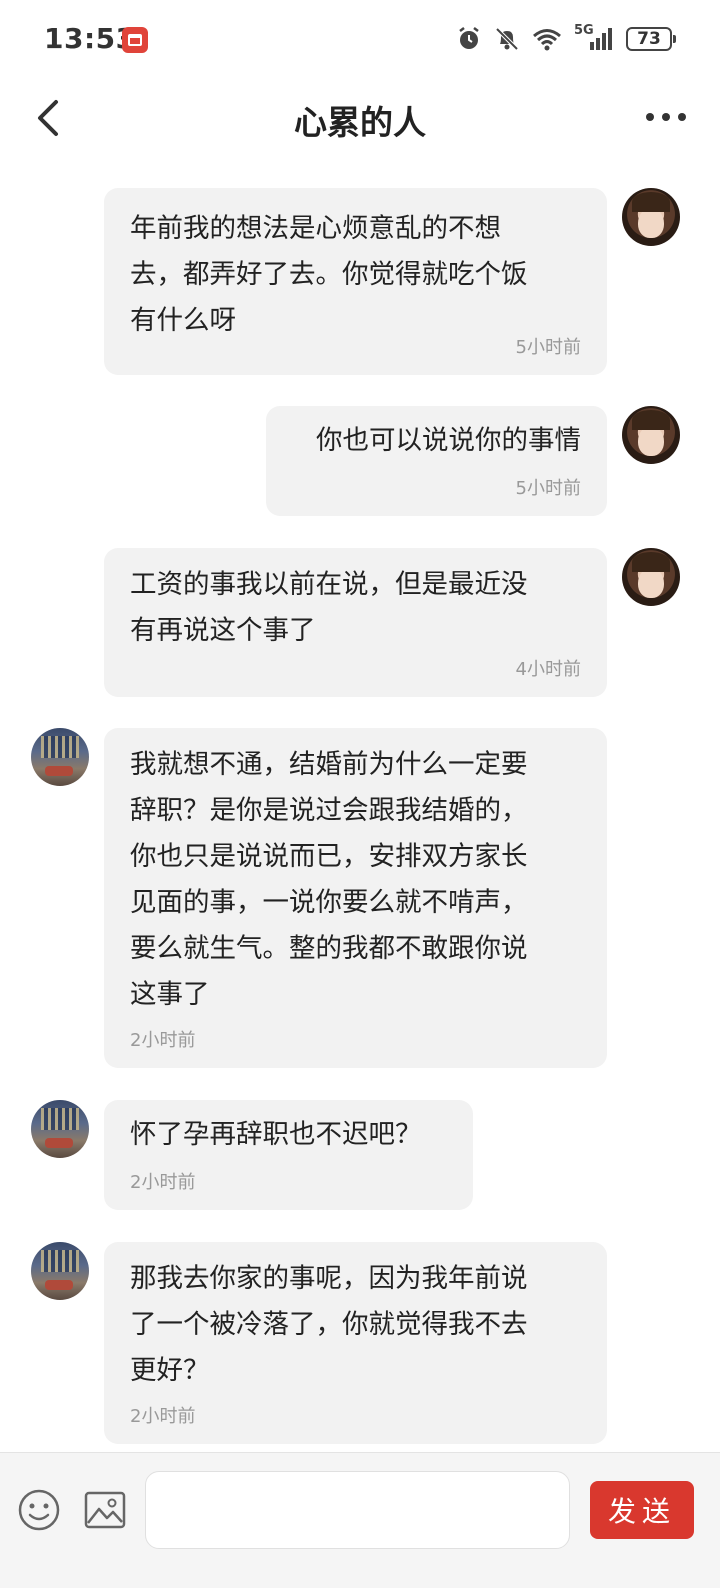  Describe the element at coordinates (39, 1510) in the screenshot. I see `emoji-icon` at that location.